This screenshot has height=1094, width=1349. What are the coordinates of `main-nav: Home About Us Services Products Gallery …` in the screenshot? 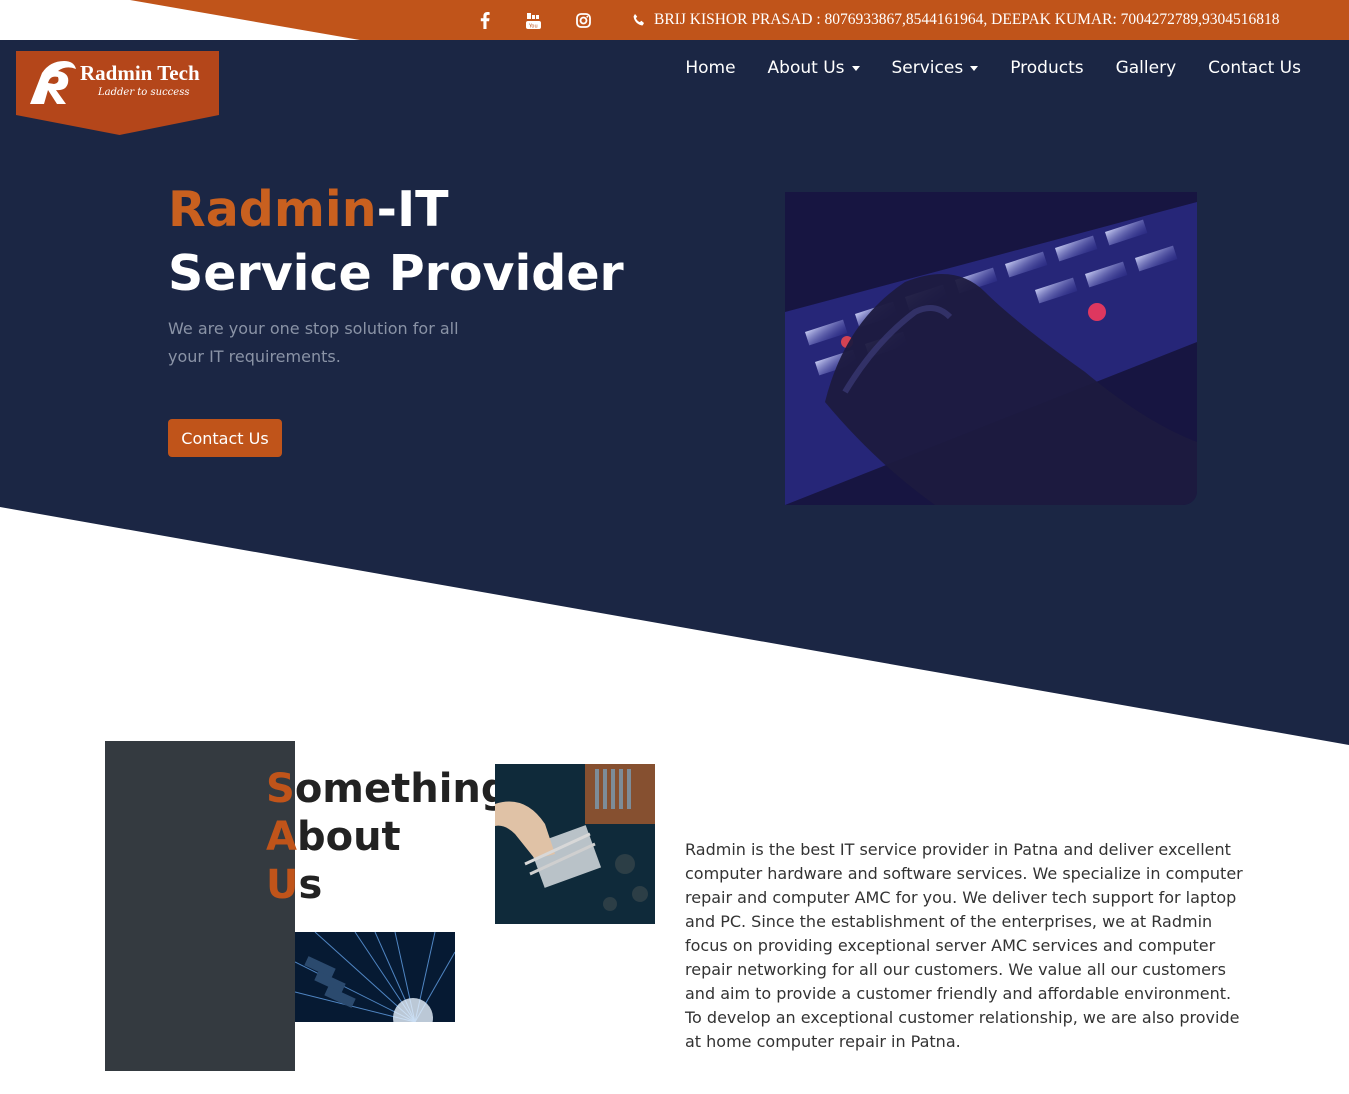 It's located at (993, 68).